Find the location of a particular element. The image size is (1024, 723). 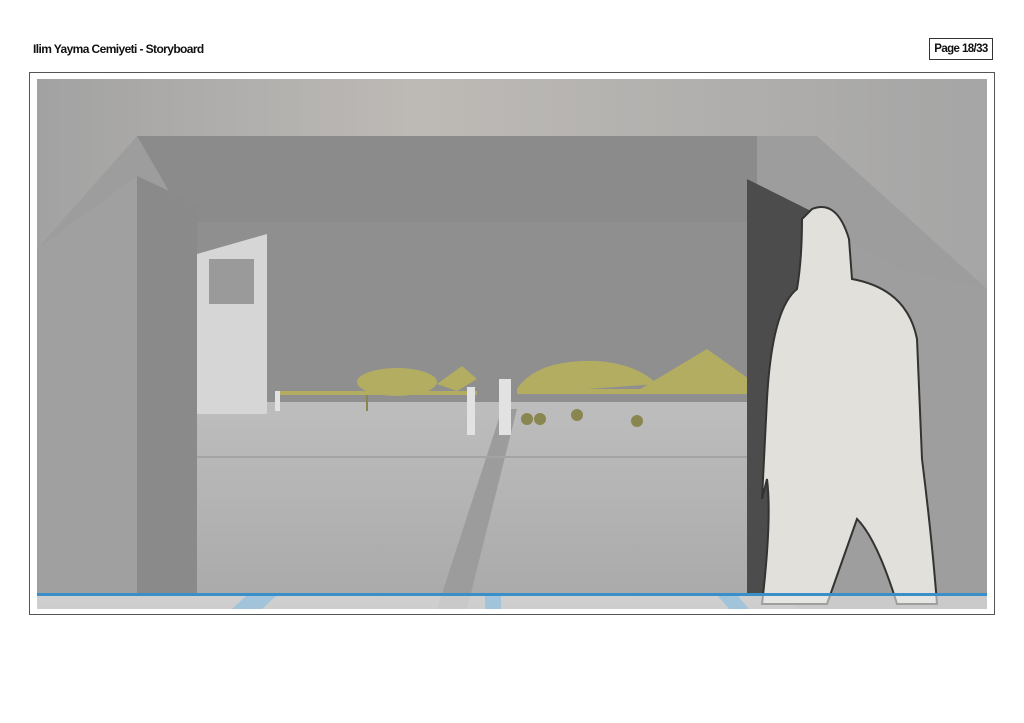

document-title: Ilim Yayma Cemiyeti - Storyboard is located at coordinates (118, 49).